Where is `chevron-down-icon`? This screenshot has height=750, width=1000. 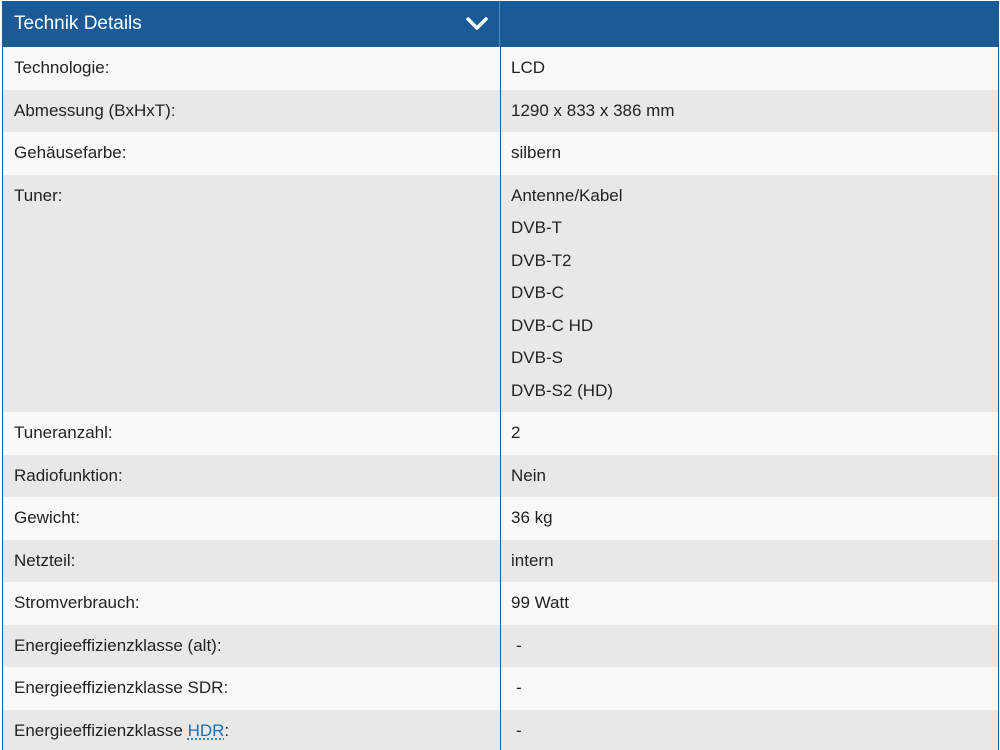 chevron-down-icon is located at coordinates (477, 24).